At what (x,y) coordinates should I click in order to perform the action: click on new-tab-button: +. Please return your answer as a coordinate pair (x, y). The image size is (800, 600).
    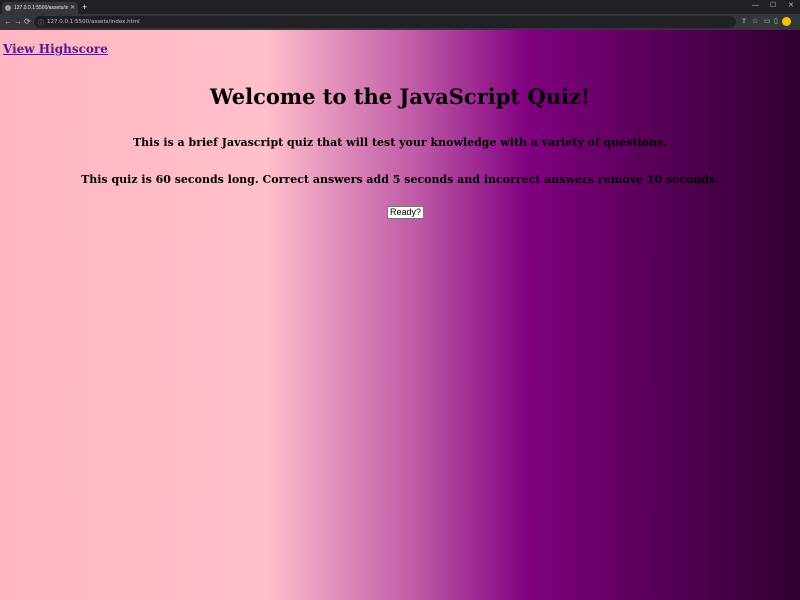
    Looking at the image, I should click on (84, 7).